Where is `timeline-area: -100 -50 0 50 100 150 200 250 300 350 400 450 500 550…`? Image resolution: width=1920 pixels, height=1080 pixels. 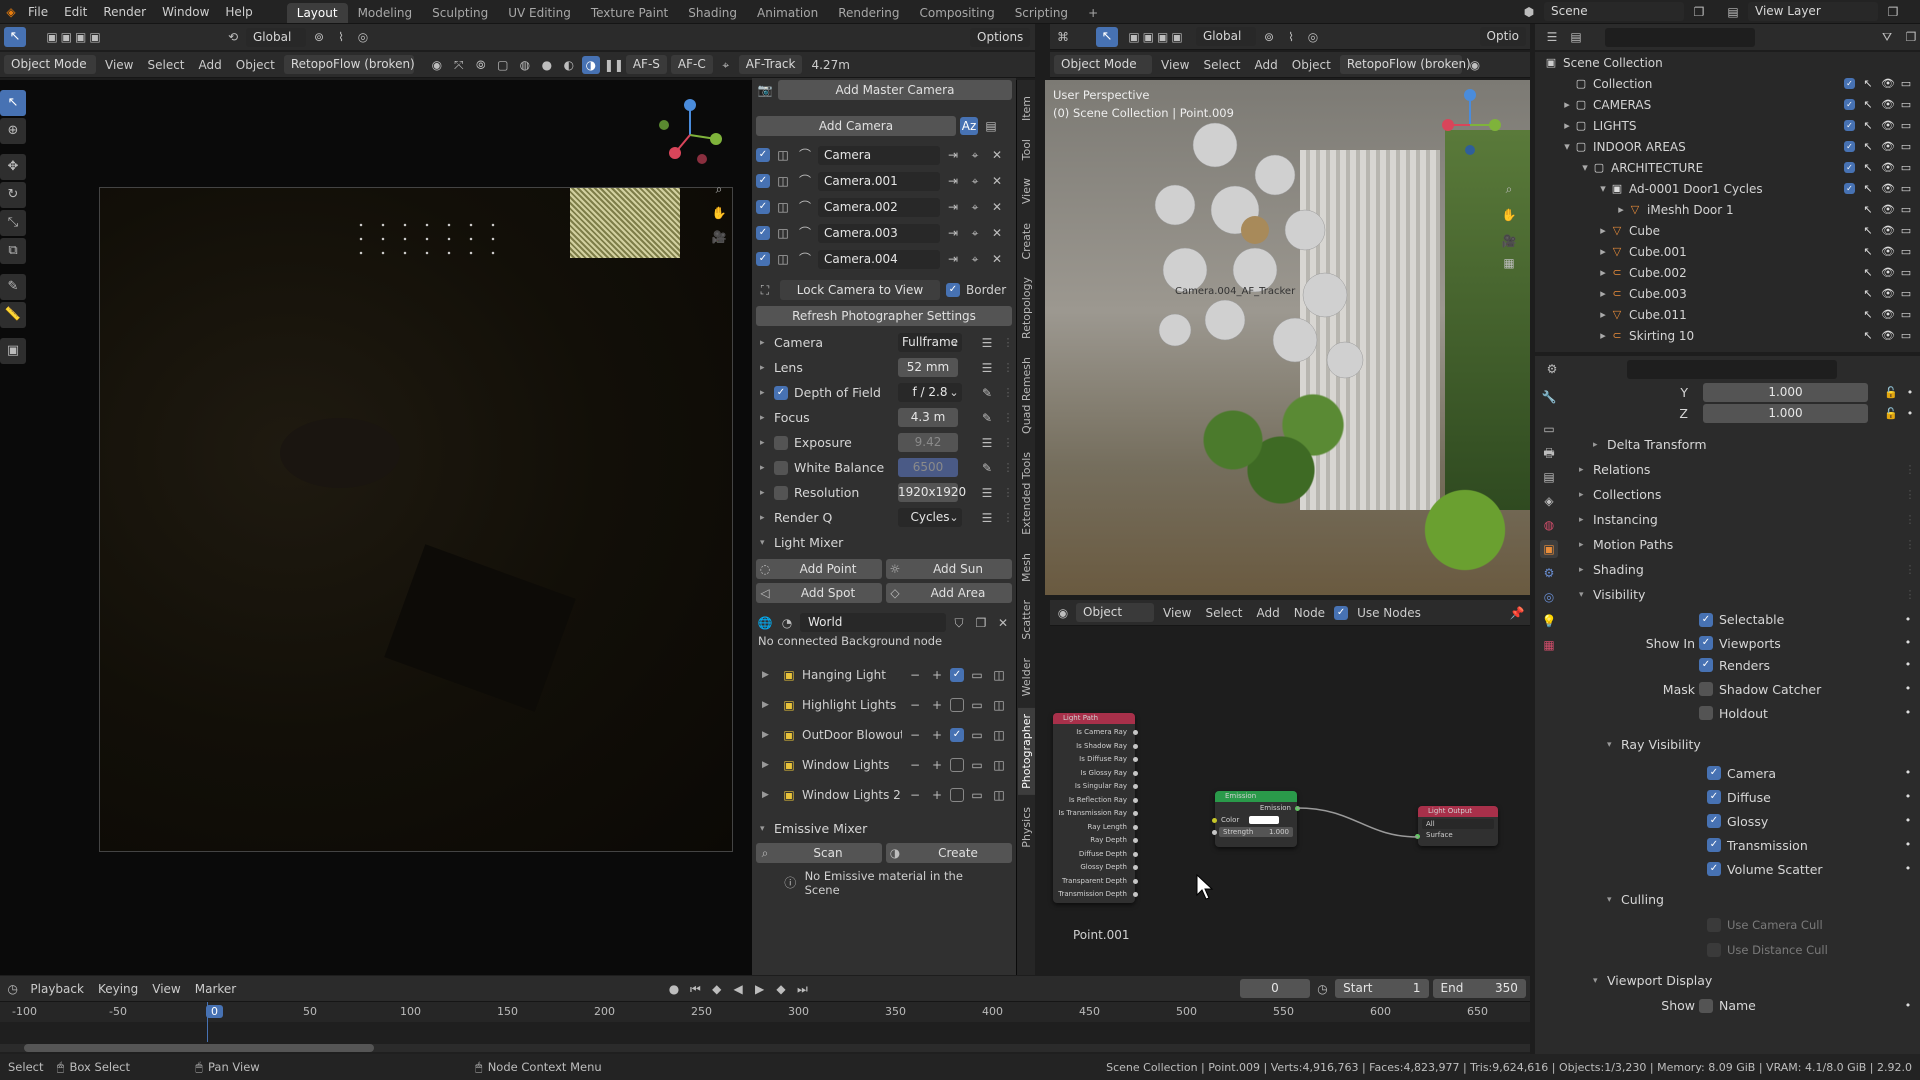 timeline-area: -100 -50 0 50 100 150 200 250 300 350 400 450 500 550… is located at coordinates (765, 1028).